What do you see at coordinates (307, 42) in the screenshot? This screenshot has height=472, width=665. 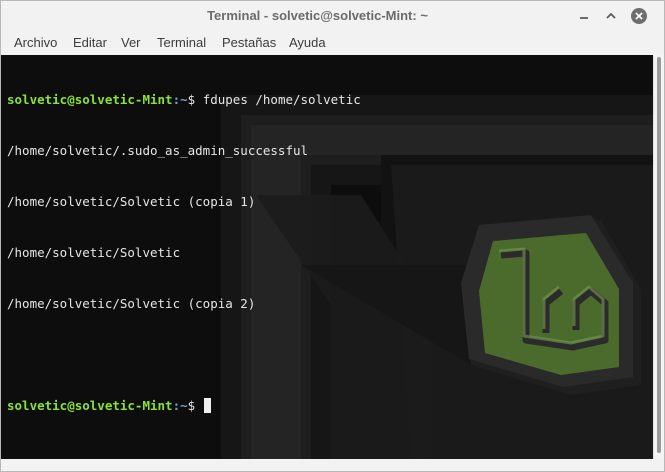 I see `menu-ayuda: Ayuda` at bounding box center [307, 42].